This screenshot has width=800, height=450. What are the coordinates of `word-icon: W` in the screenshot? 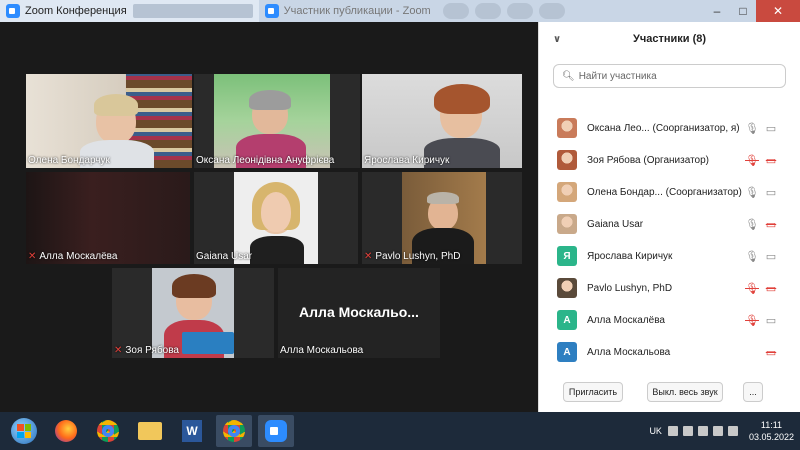 It's located at (192, 431).